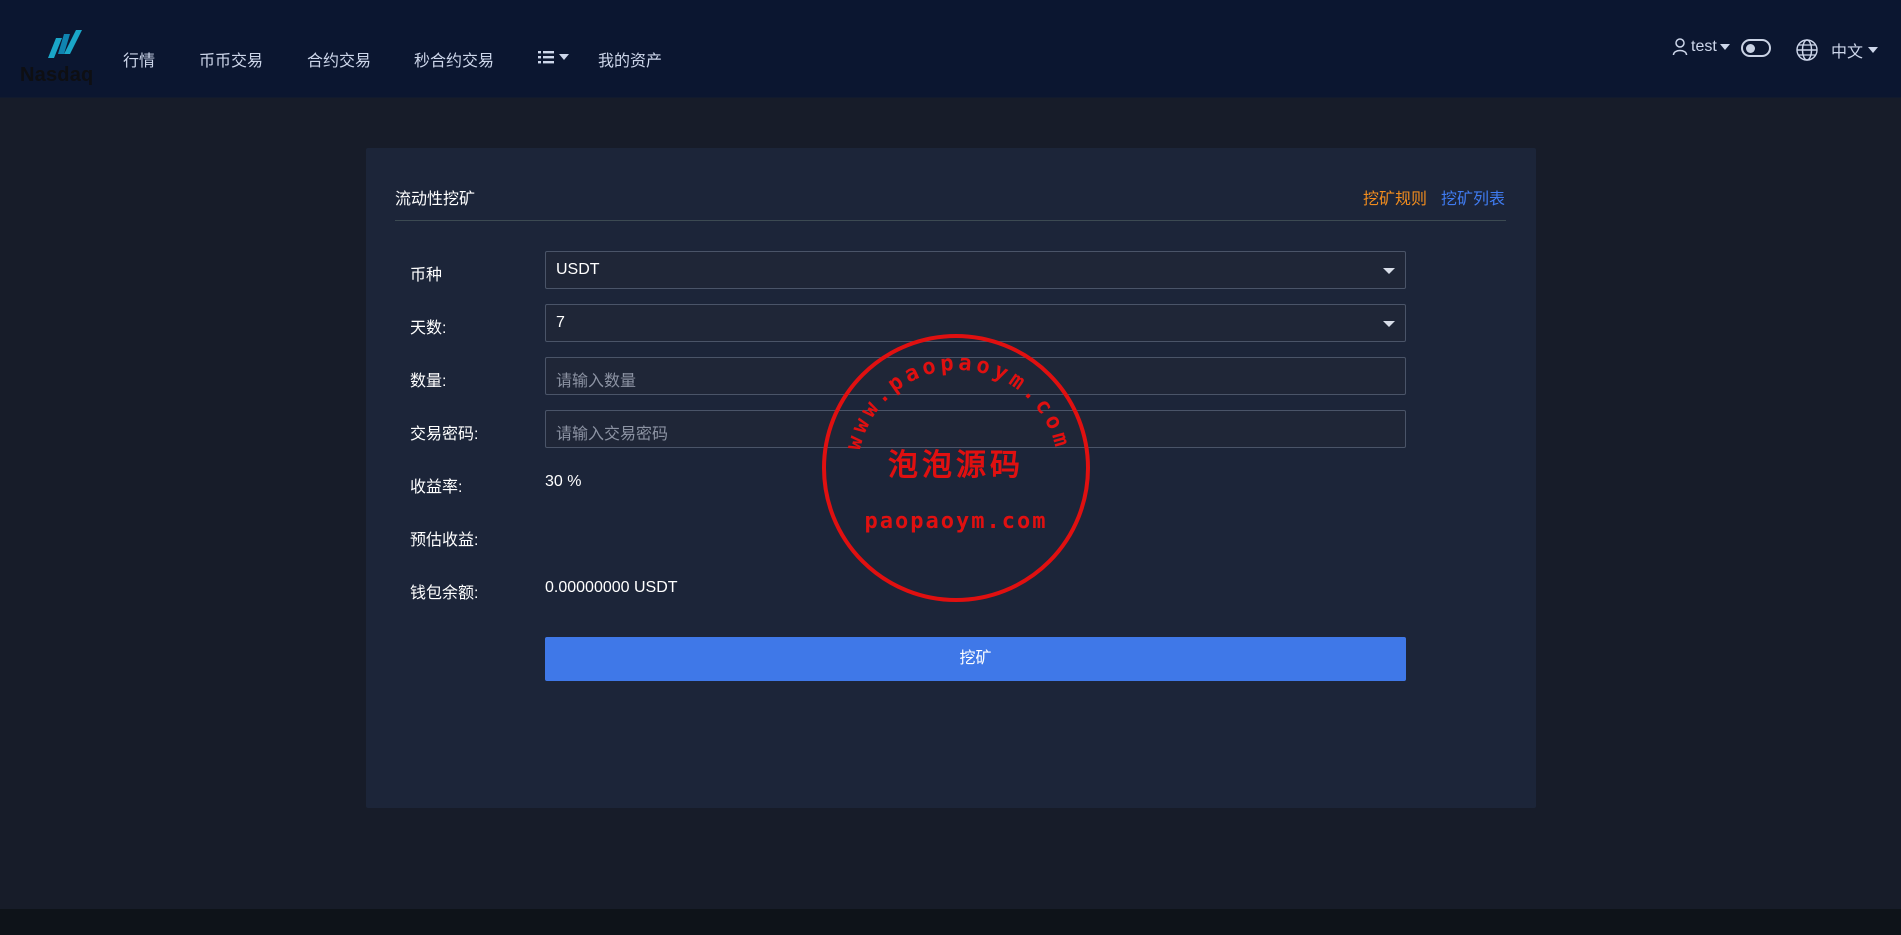  I want to click on currency-value: USDT, so click(578, 269).